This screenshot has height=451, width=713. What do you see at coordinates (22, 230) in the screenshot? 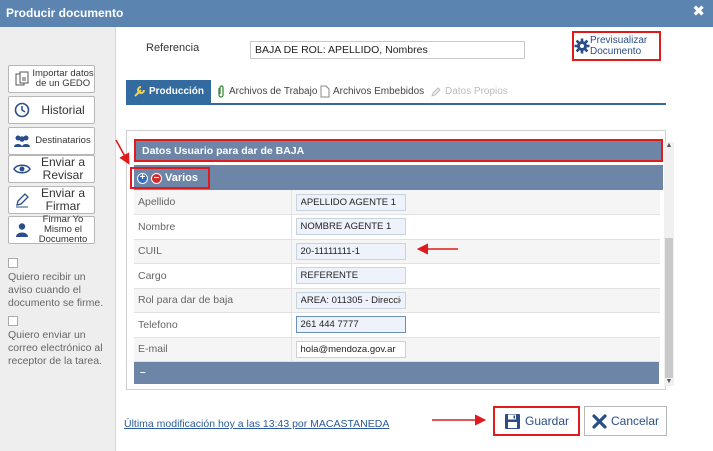
I see `user-icon` at bounding box center [22, 230].